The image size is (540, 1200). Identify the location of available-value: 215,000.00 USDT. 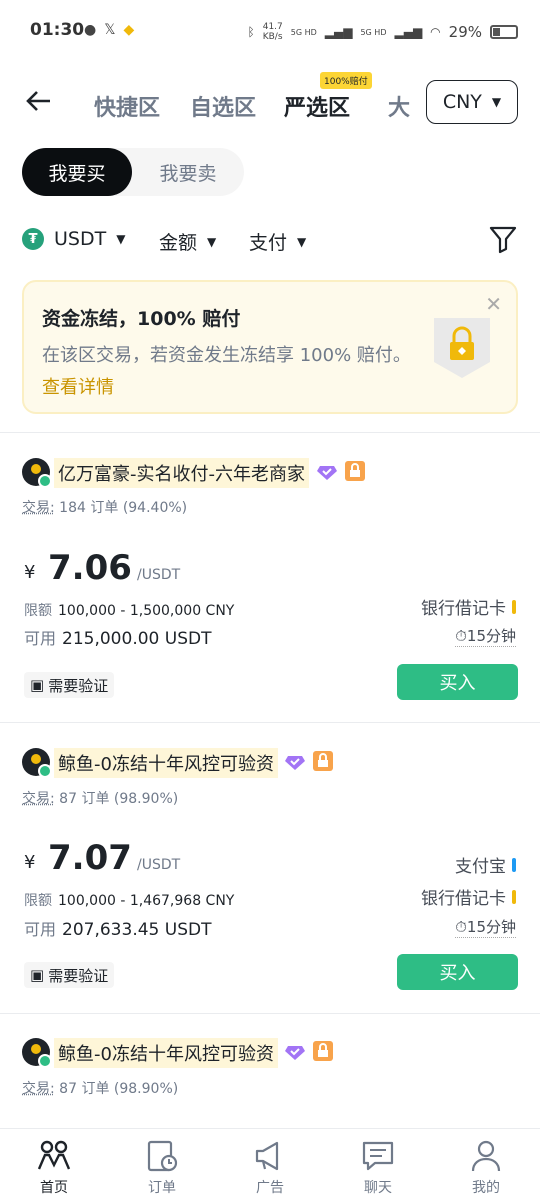
(137, 639).